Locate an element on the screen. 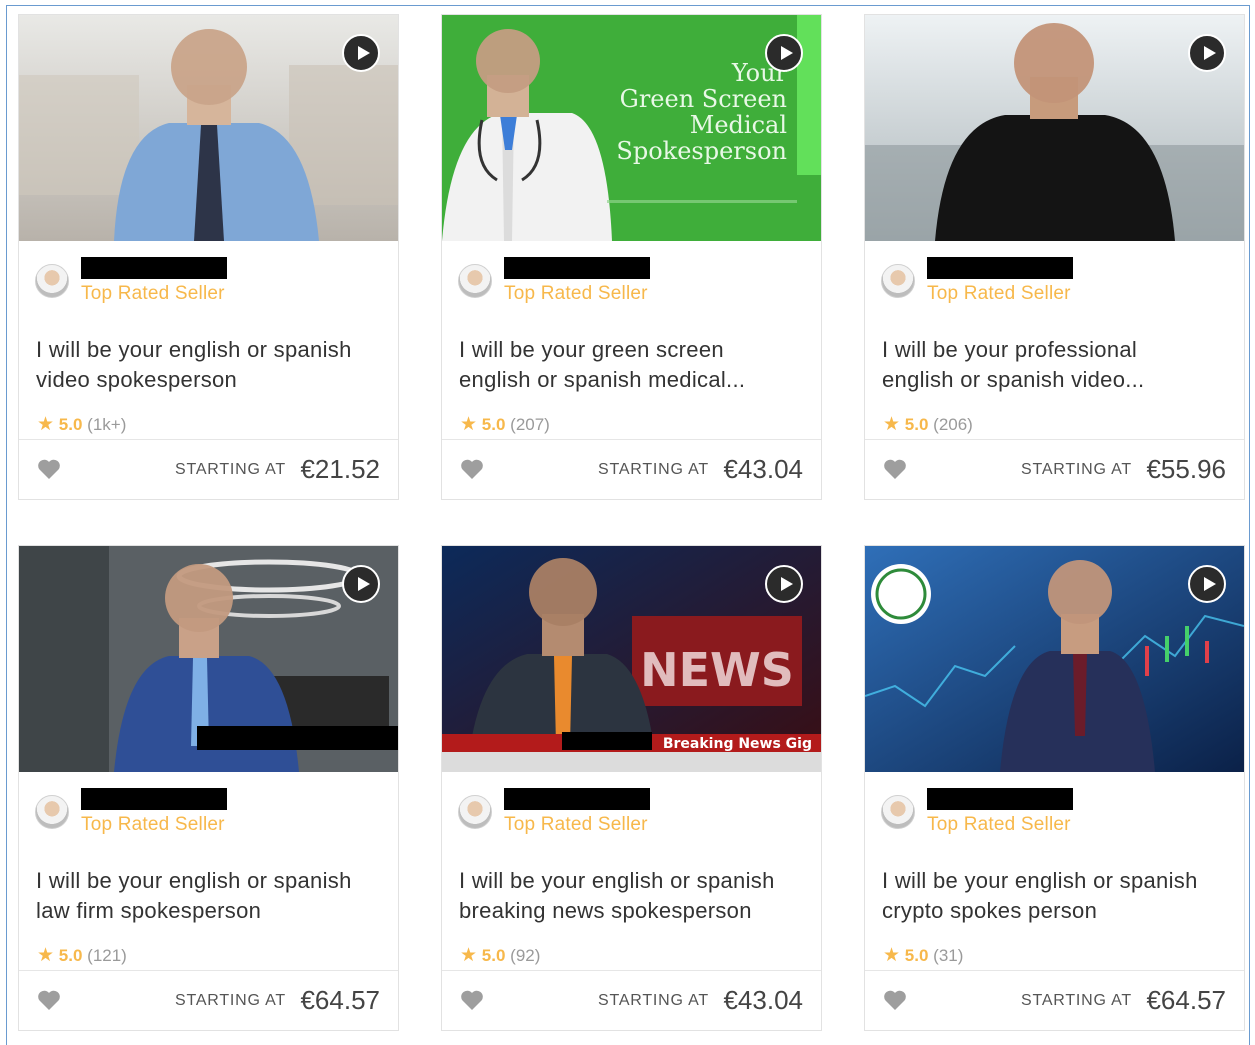 The image size is (1255, 1045). gig-rating: ★ 5.0 (206) is located at coordinates (928, 424).